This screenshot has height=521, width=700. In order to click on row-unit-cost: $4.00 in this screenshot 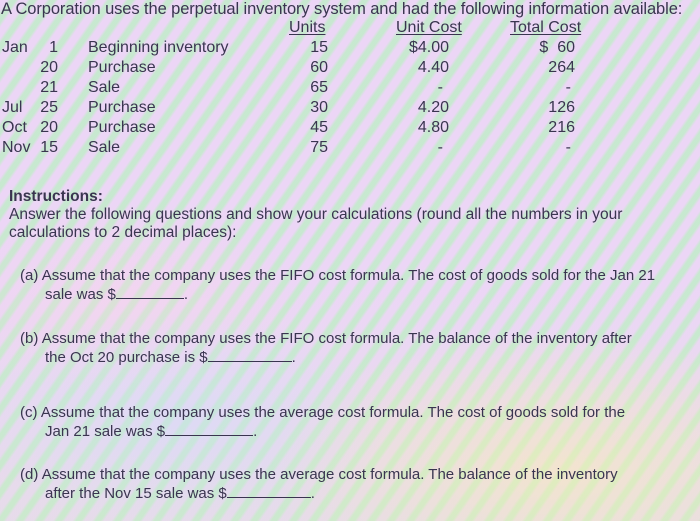, I will do `click(428, 47)`.